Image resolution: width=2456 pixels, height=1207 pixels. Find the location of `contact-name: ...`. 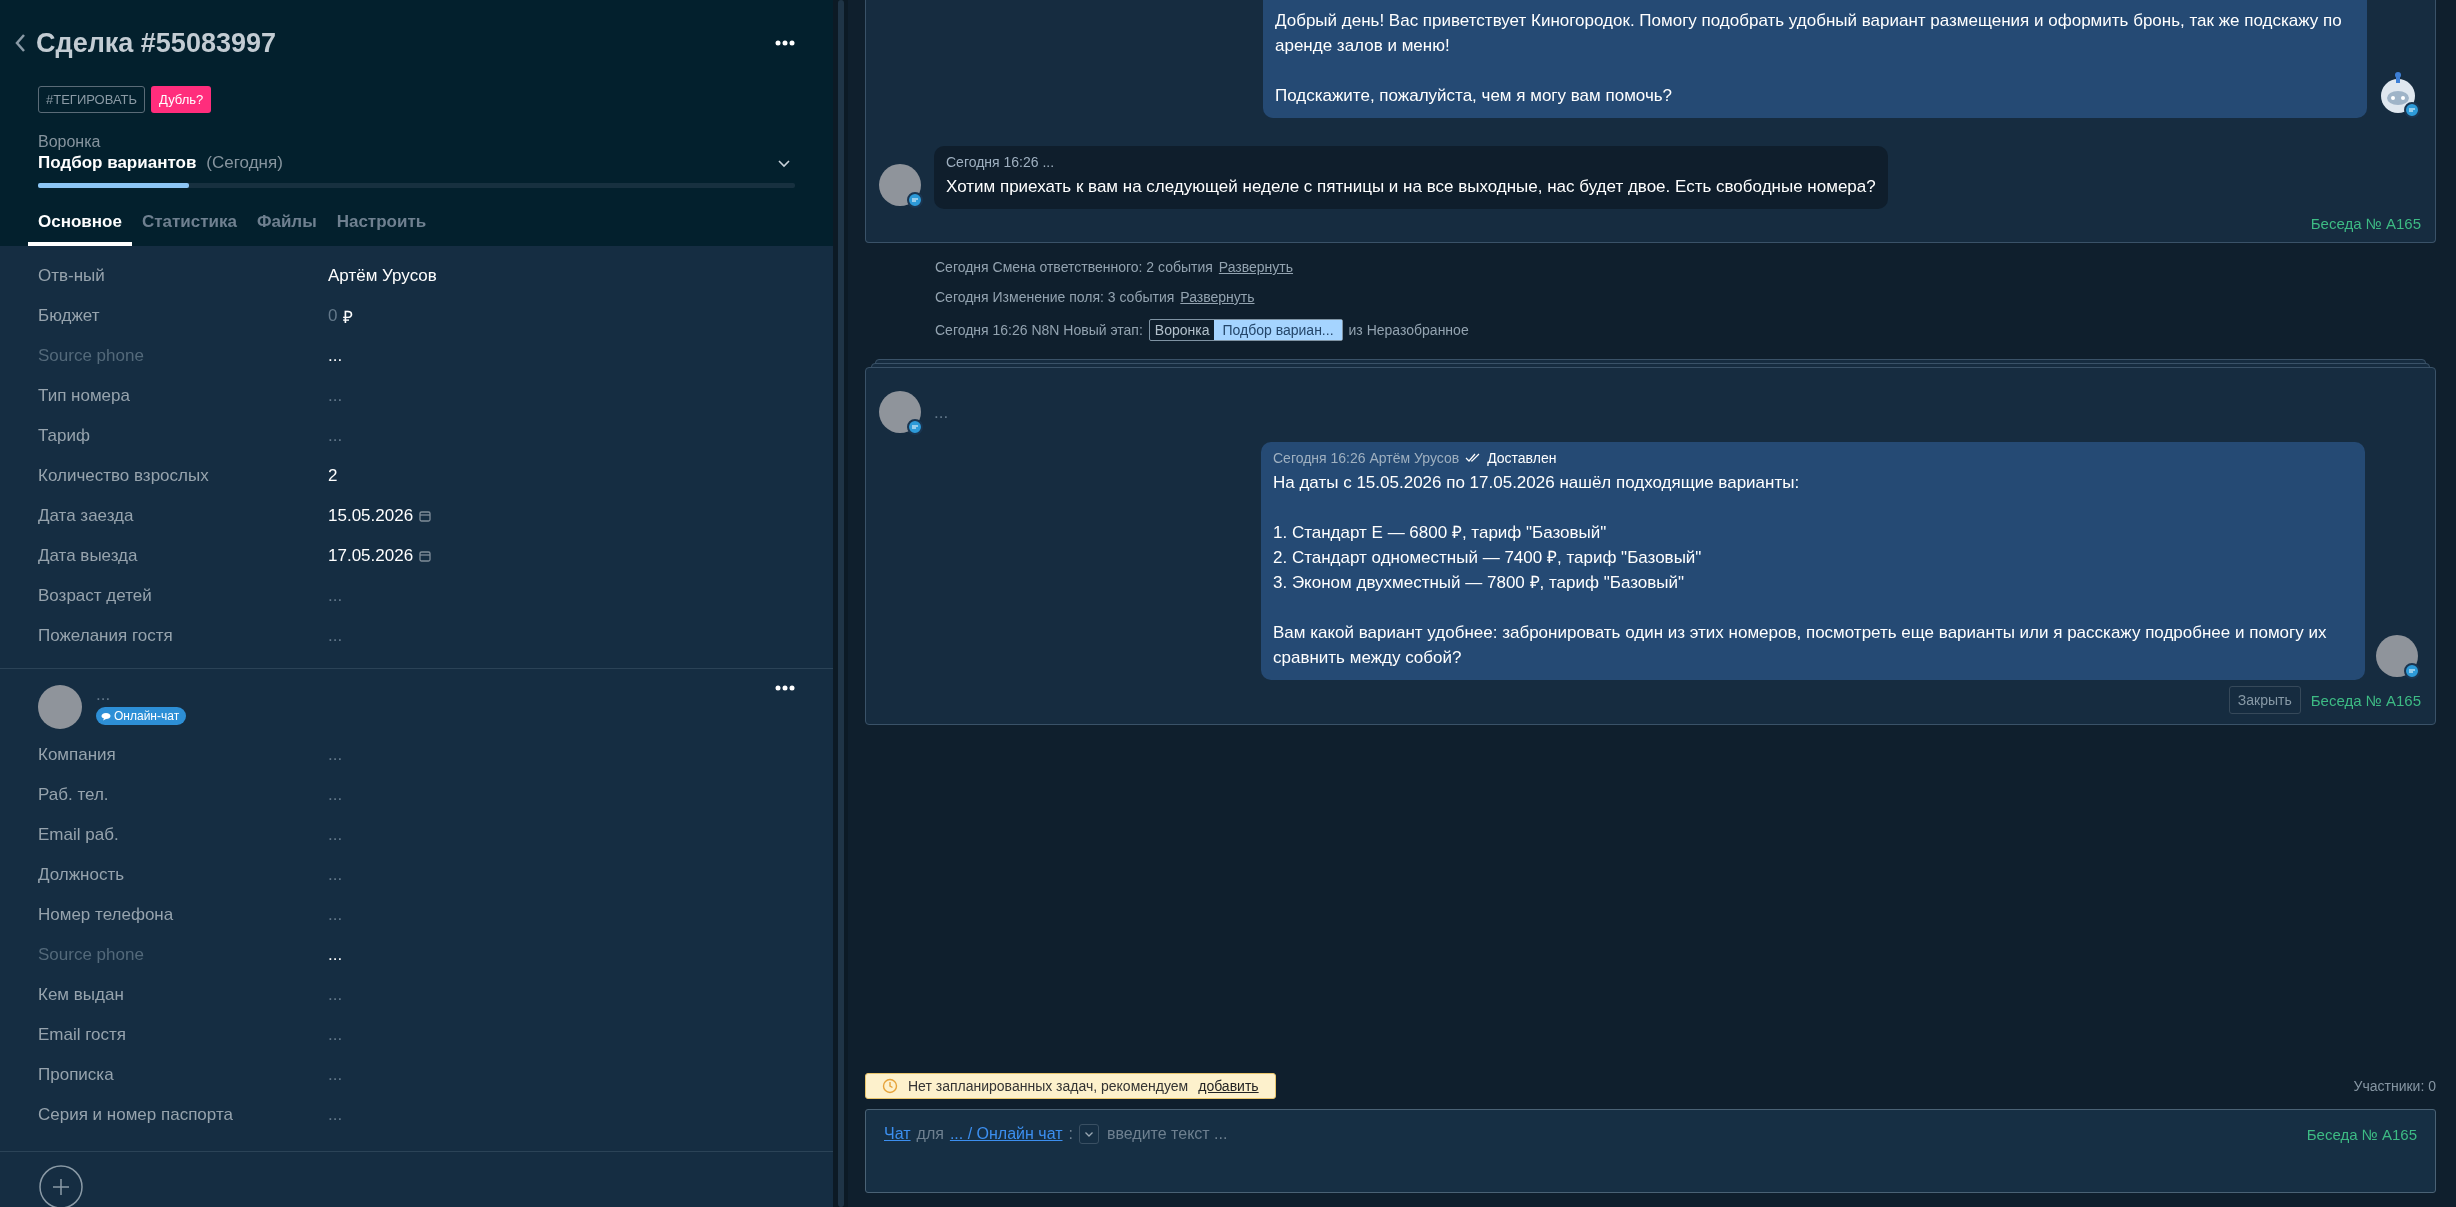

contact-name: ... is located at coordinates (428, 695).